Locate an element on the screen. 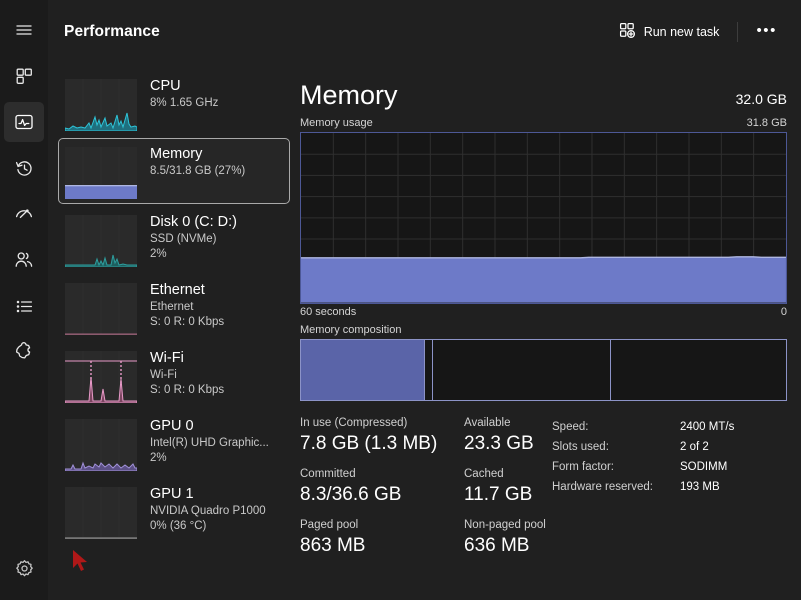  services-gear-icon is located at coordinates (24, 352).